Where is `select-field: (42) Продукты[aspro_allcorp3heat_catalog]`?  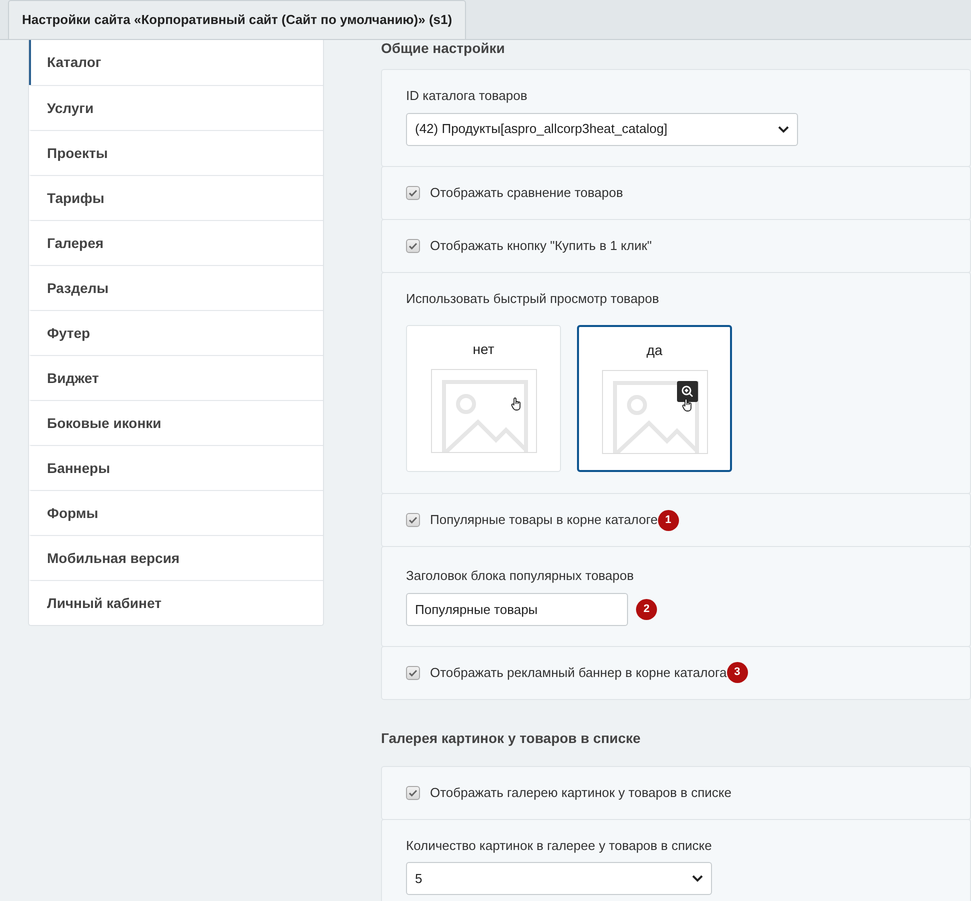 select-field: (42) Продукты[aspro_allcorp3heat_catalog] is located at coordinates (602, 129).